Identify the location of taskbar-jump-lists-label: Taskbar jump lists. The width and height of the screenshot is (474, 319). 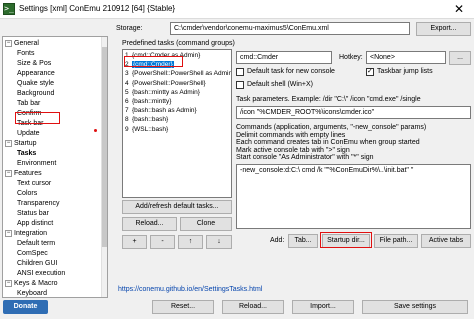
(405, 71).